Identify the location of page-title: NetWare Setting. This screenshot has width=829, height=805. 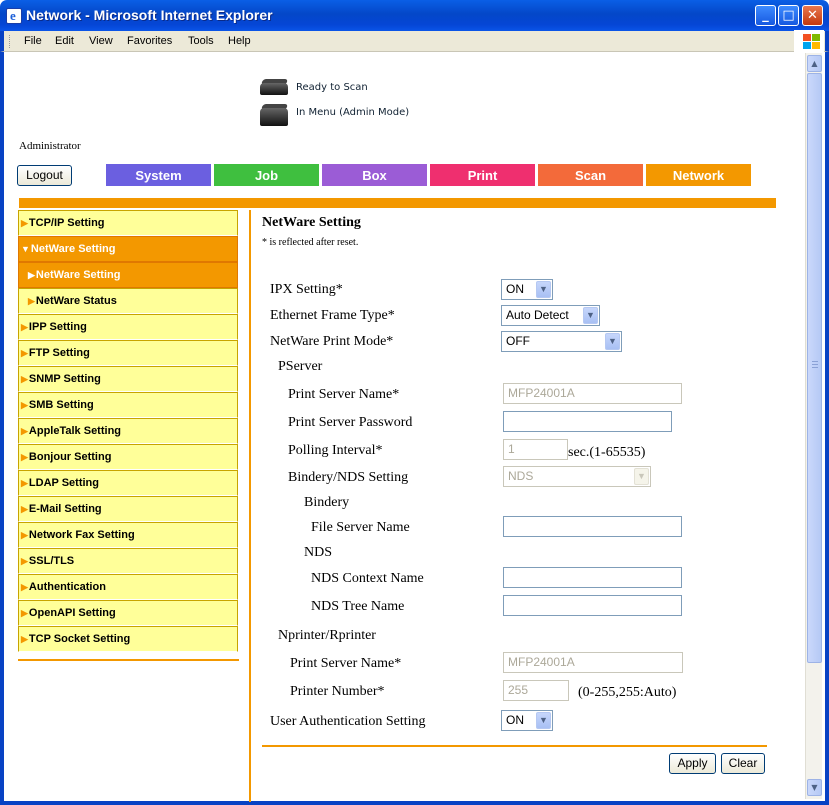
(311, 222).